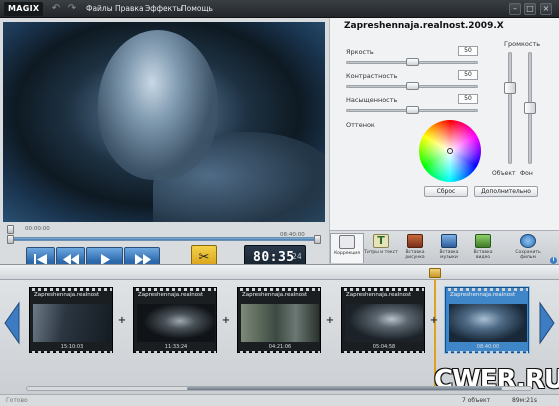 The image size is (559, 406). What do you see at coordinates (176, 347) in the screenshot?
I see `clip-duration: 11:33:24` at bounding box center [176, 347].